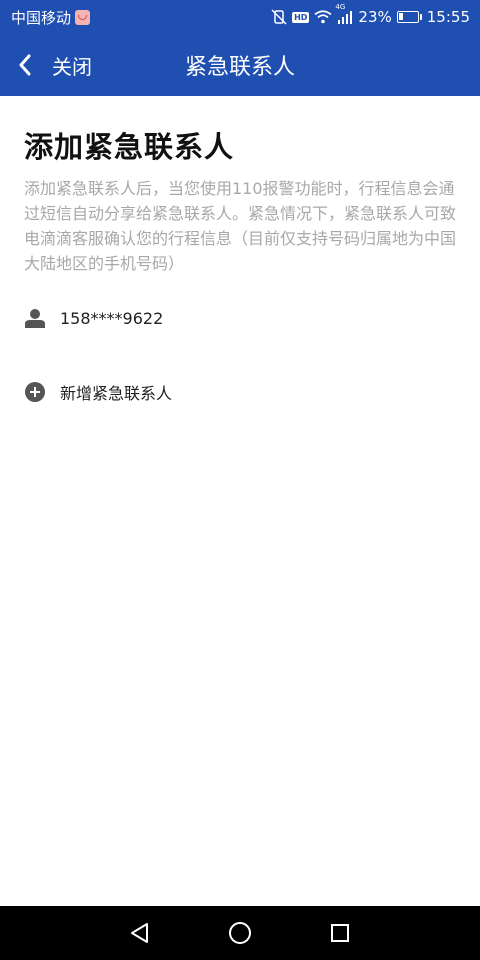 Image resolution: width=480 pixels, height=960 pixels. What do you see at coordinates (140, 933) in the screenshot?
I see `back-triangle-icon` at bounding box center [140, 933].